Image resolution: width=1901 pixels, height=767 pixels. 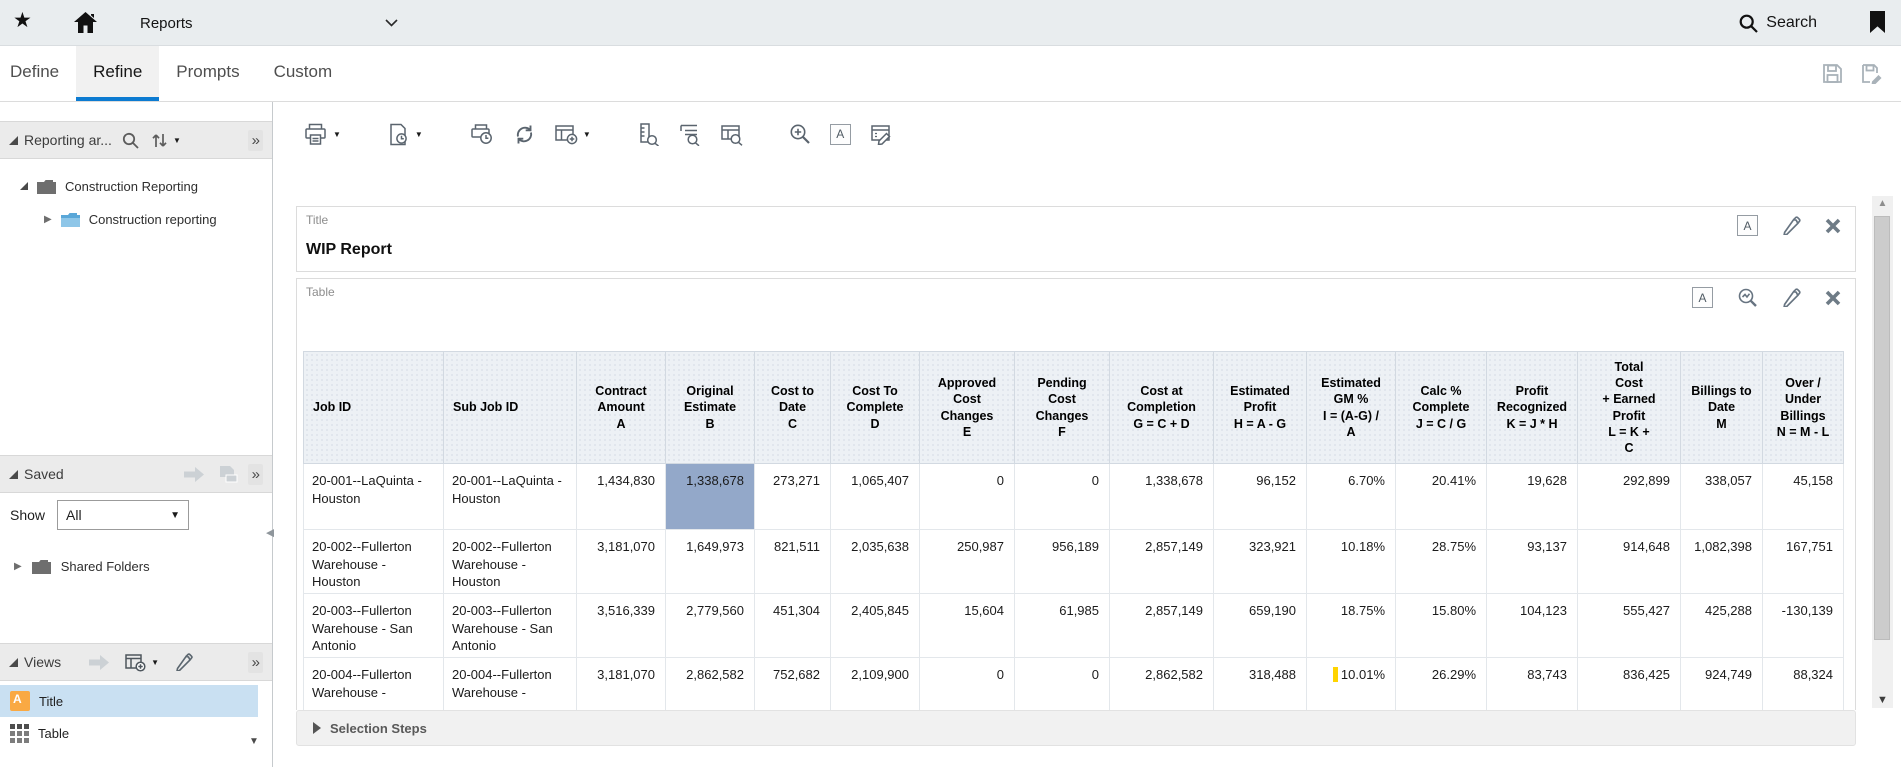 I want to click on scroll-down-icon: ▼, so click(x=1882, y=700).